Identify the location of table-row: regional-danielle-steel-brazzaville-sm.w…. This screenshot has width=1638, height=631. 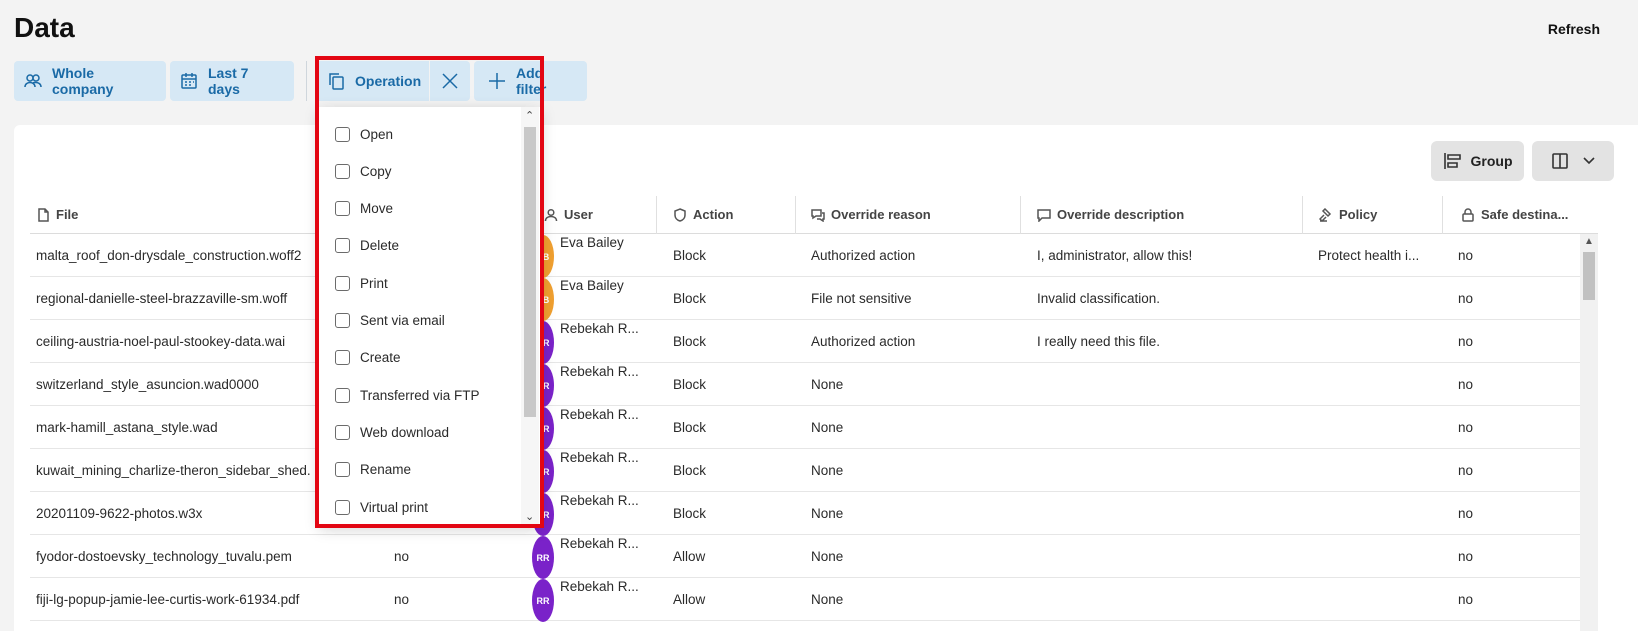
(806, 299).